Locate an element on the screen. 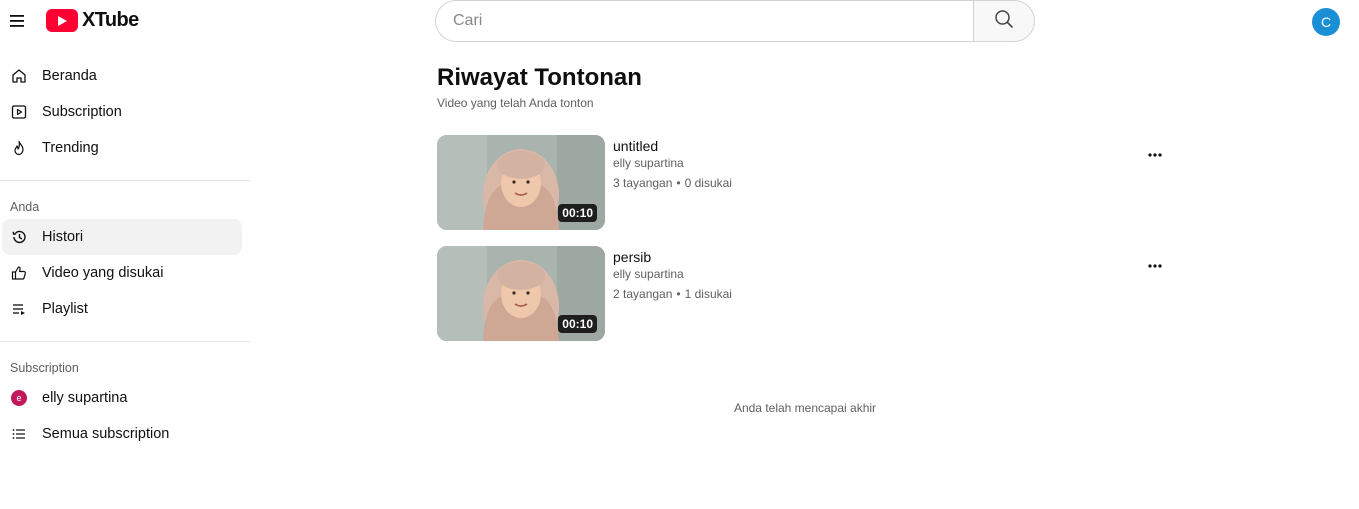 This screenshot has width=1359, height=509. sidebar-item-video-disukai: Video yang disukai is located at coordinates (122, 273).